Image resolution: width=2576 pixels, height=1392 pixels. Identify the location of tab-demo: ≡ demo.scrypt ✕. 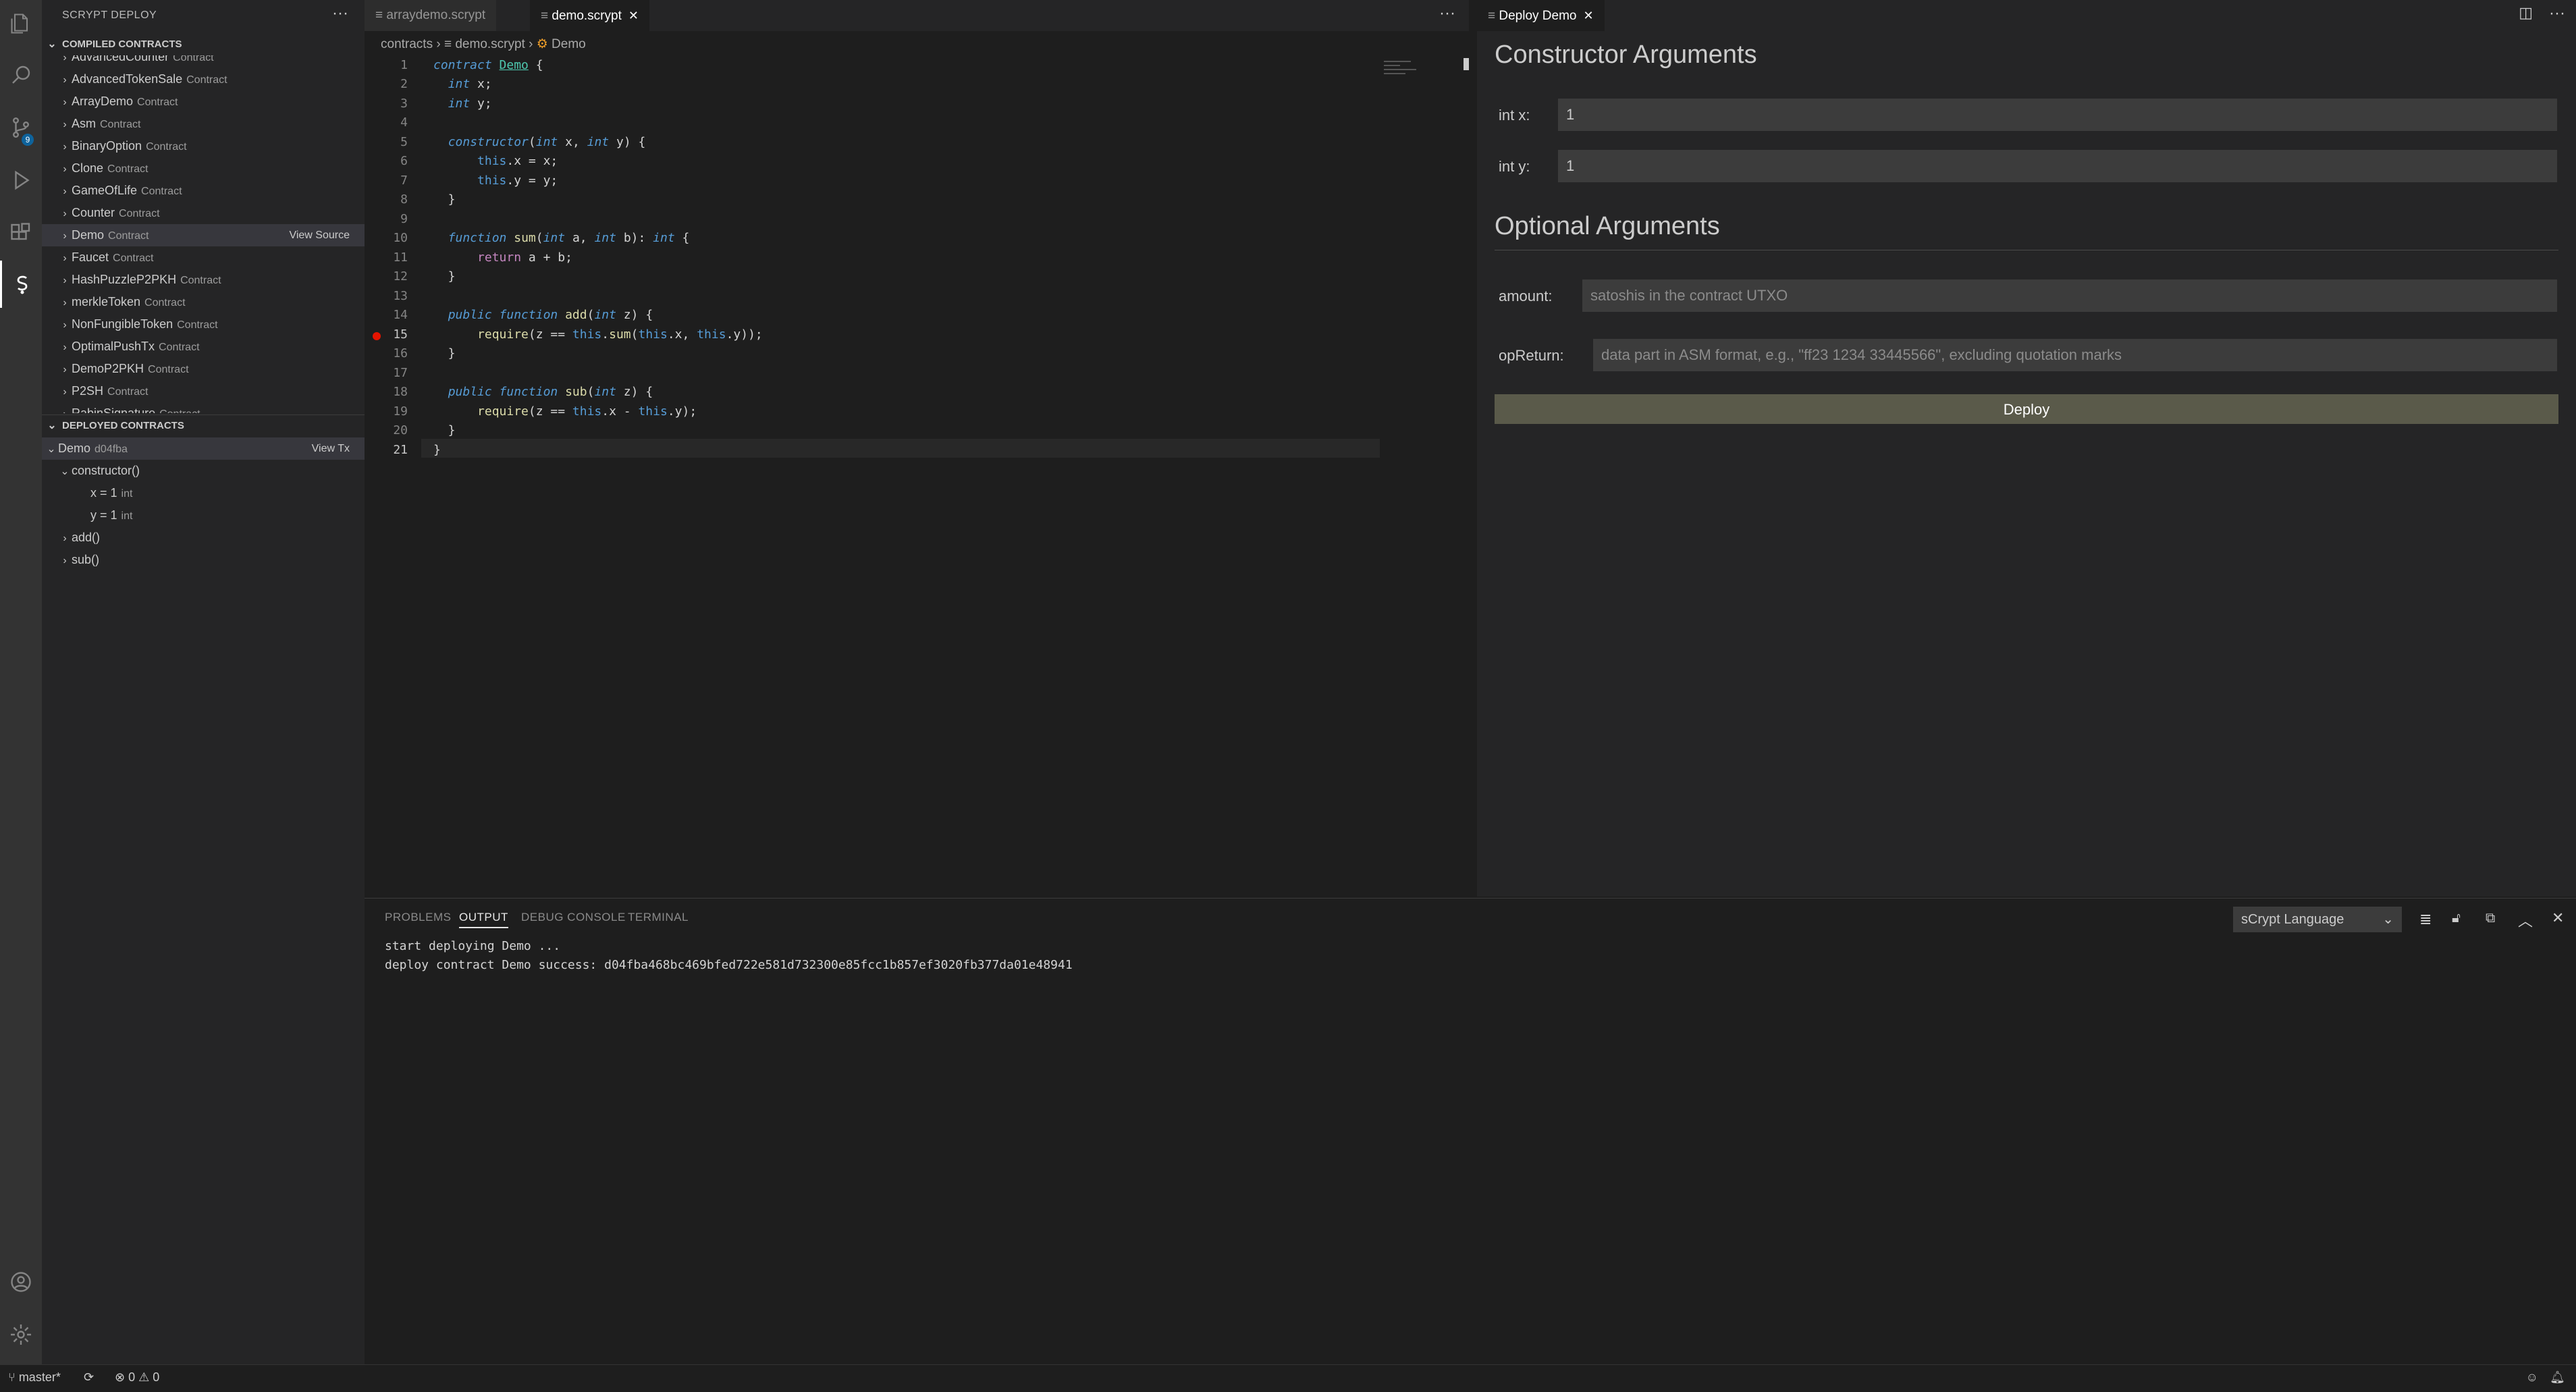
(589, 15).